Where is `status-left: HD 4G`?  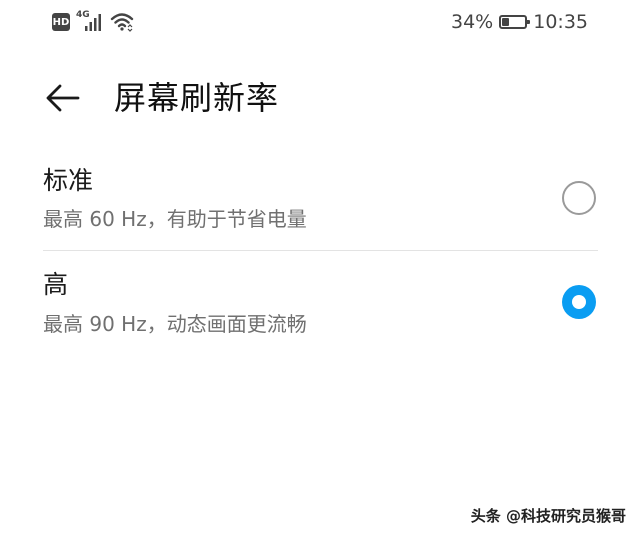
status-left: HD 4G is located at coordinates (93, 21).